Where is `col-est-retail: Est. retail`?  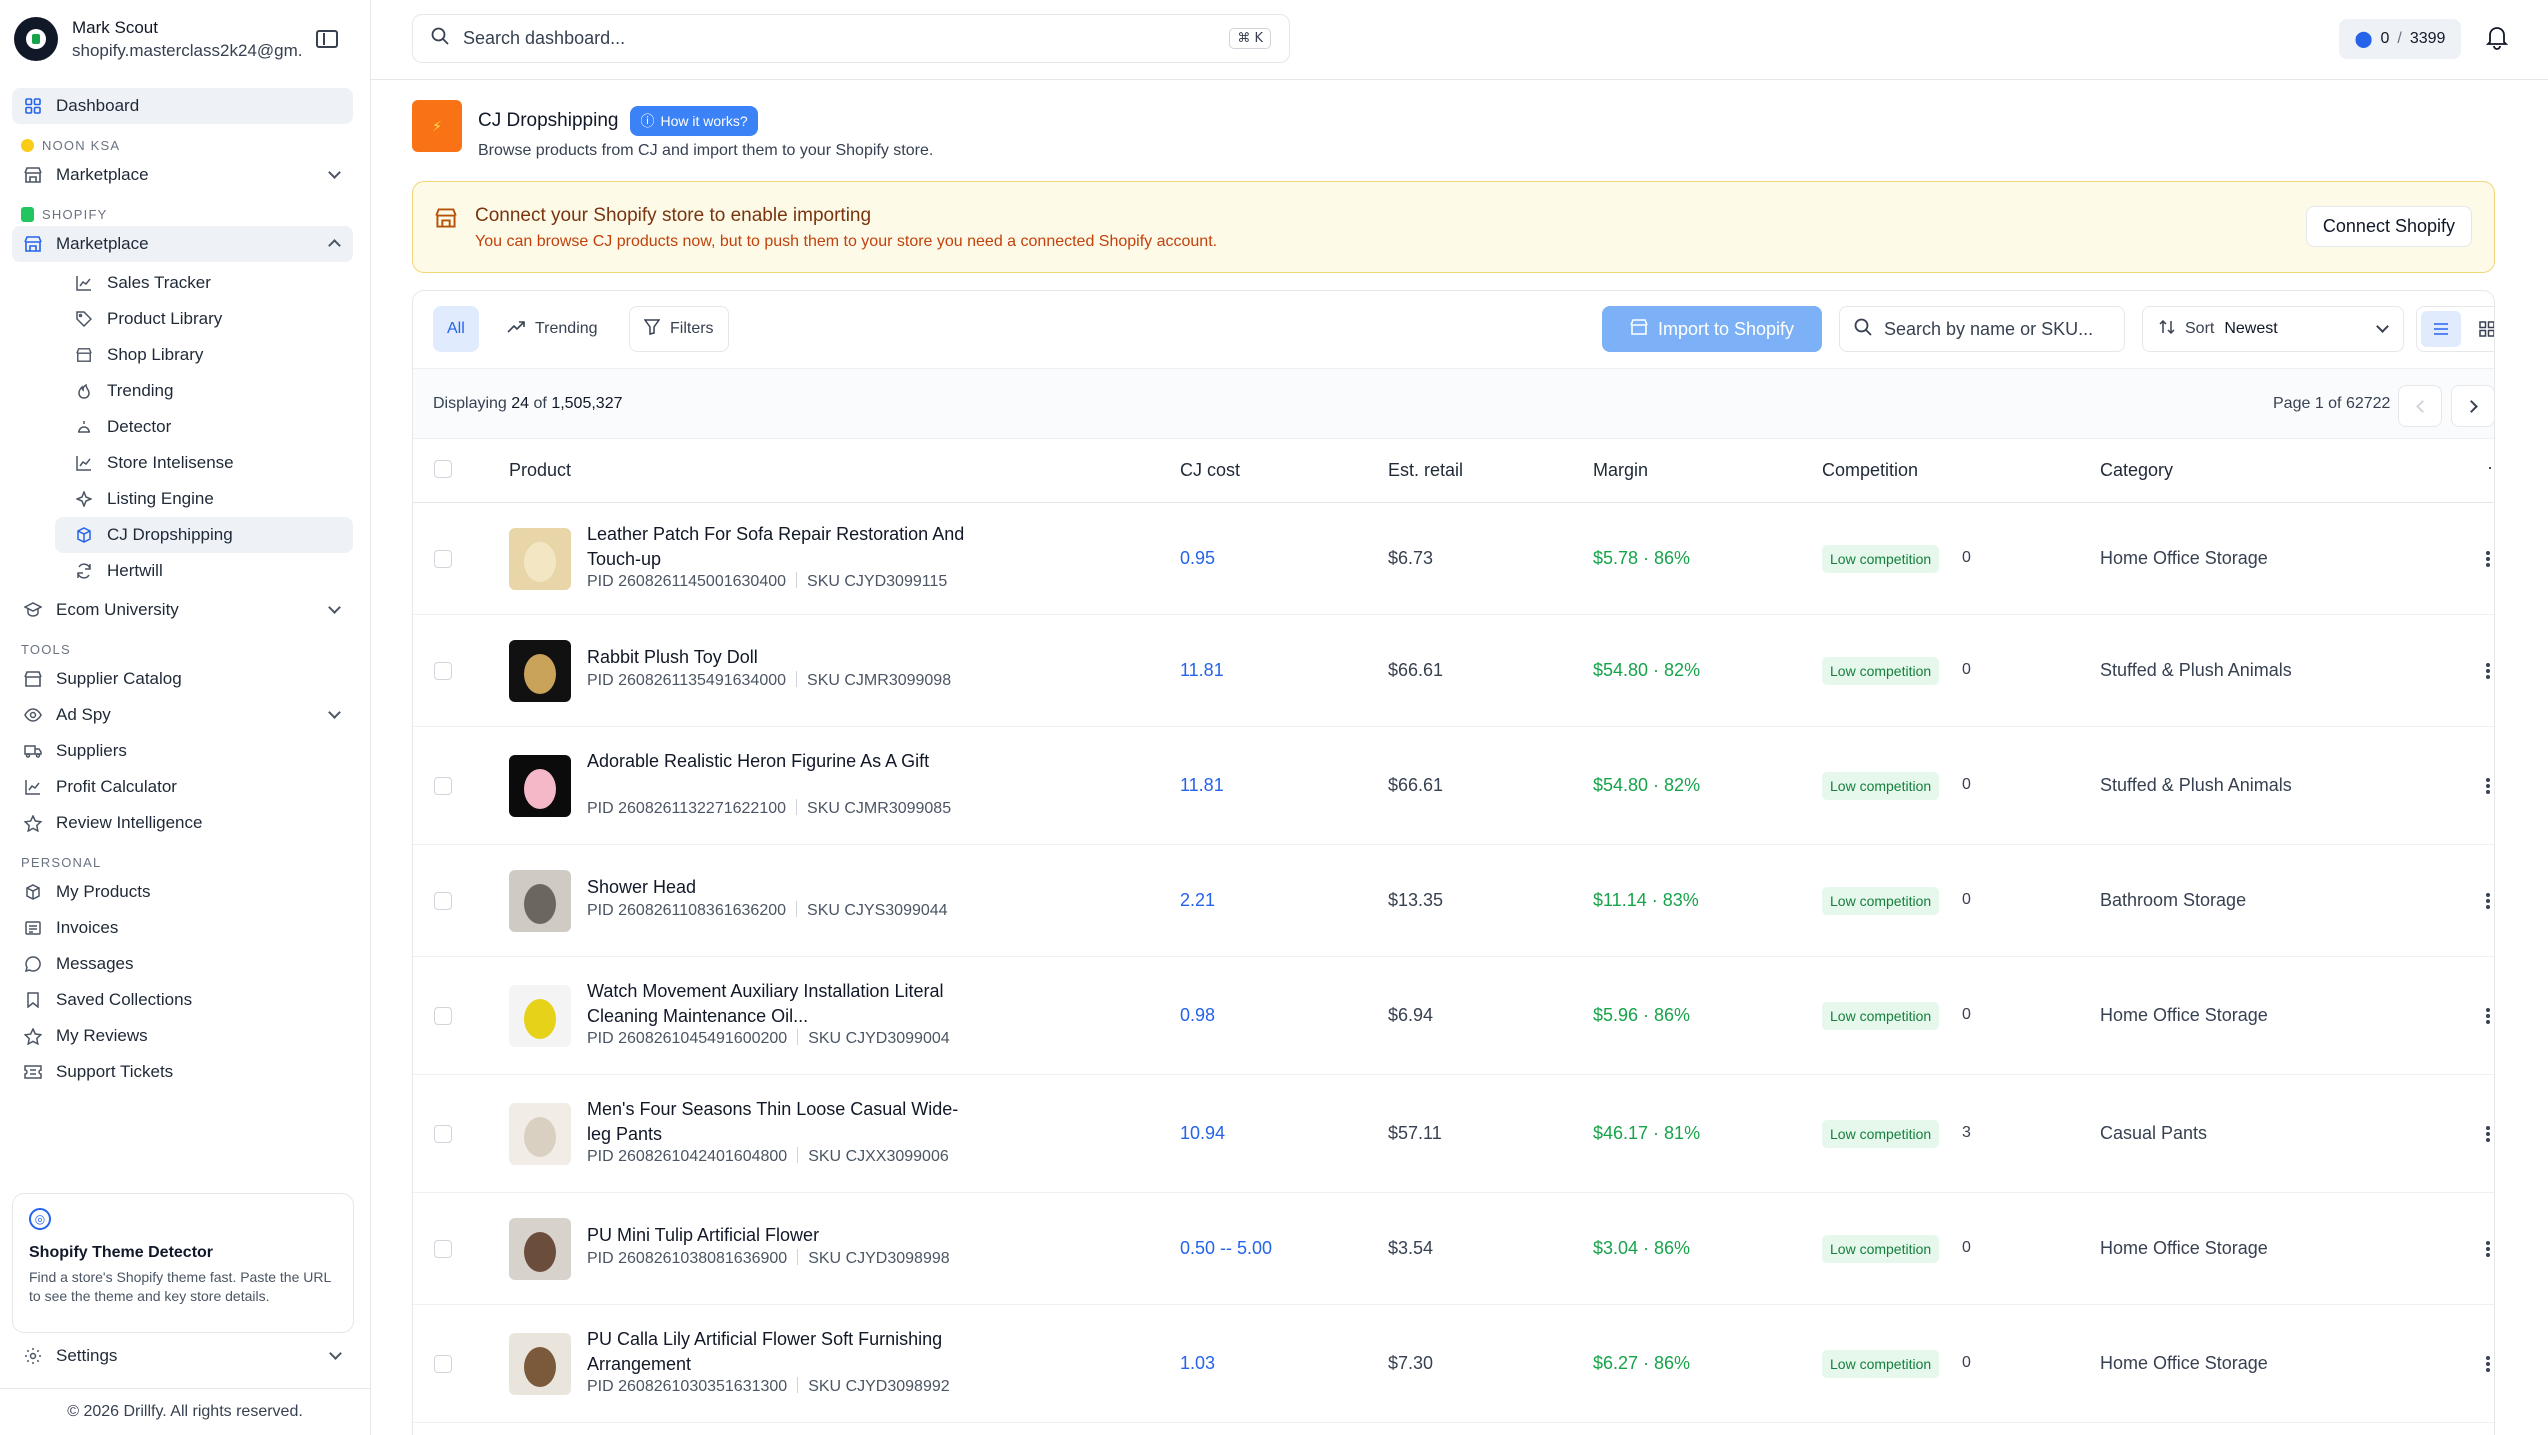
col-est-retail: Est. retail is located at coordinates (1425, 470).